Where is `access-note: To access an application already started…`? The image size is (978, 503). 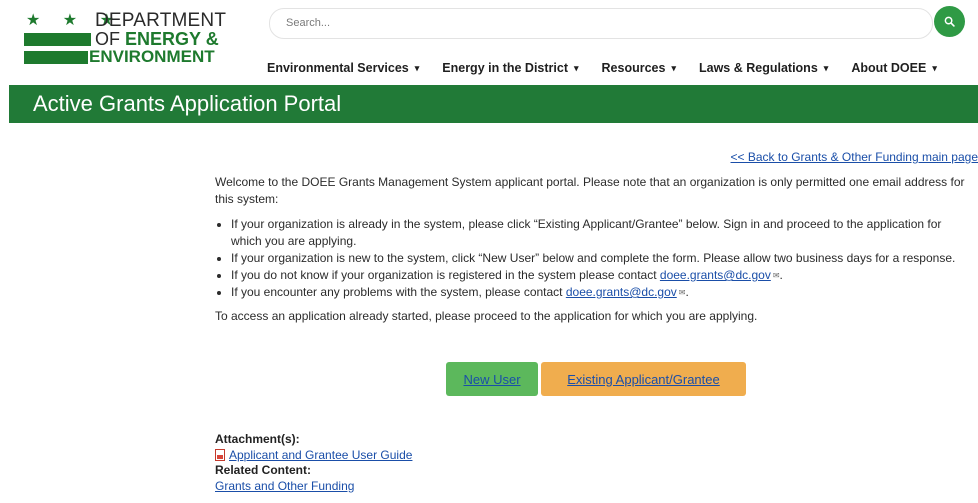
access-note: To access an application already started… is located at coordinates (486, 316).